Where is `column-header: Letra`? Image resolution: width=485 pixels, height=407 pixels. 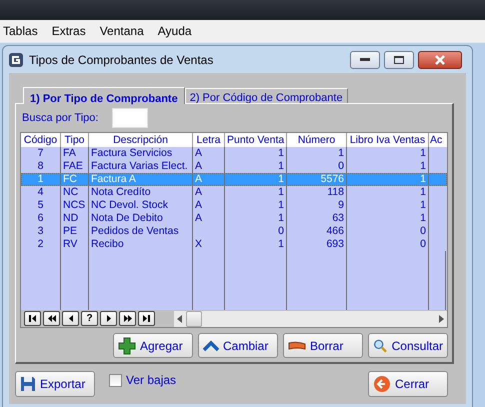
column-header: Letra is located at coordinates (209, 140).